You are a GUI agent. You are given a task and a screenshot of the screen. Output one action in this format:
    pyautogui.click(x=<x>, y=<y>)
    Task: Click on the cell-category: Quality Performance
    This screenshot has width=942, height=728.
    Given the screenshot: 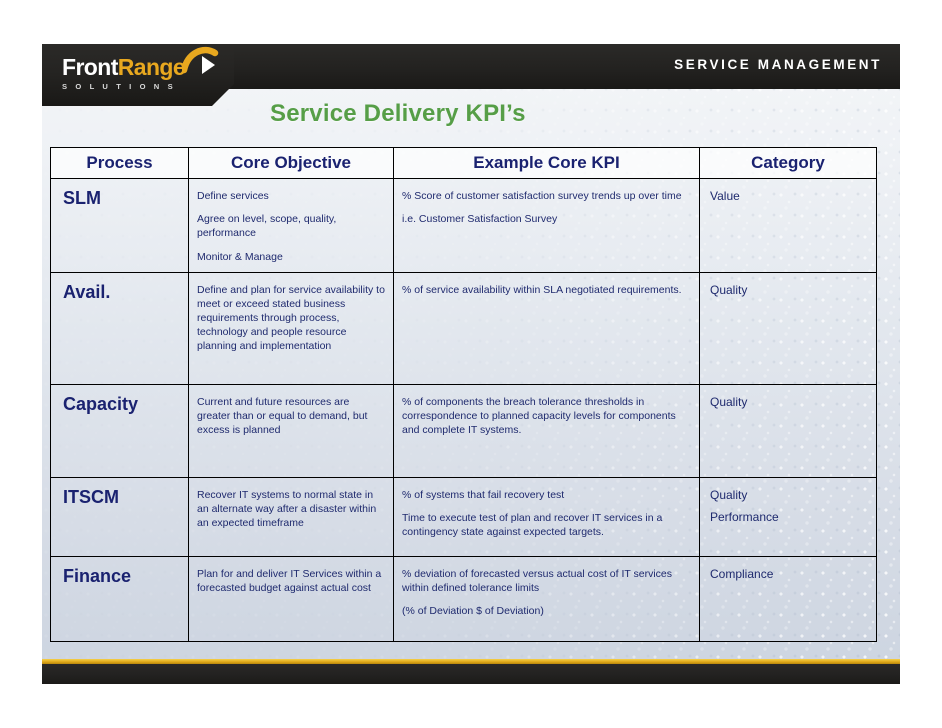 What is the action you would take?
    pyautogui.click(x=788, y=516)
    